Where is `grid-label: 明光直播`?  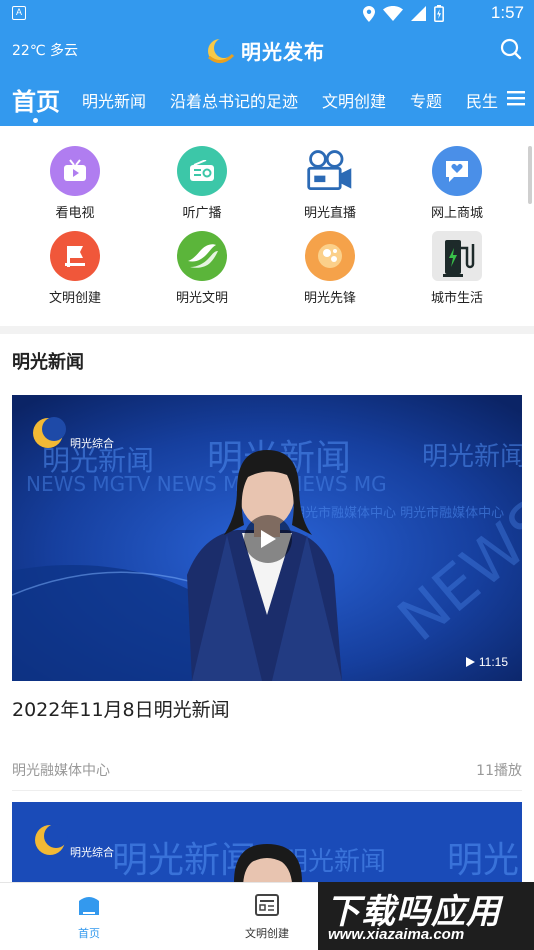 grid-label: 明光直播 is located at coordinates (329, 213).